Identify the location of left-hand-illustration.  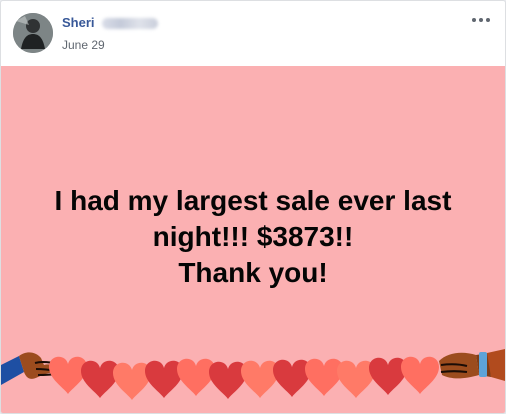
(29, 368).